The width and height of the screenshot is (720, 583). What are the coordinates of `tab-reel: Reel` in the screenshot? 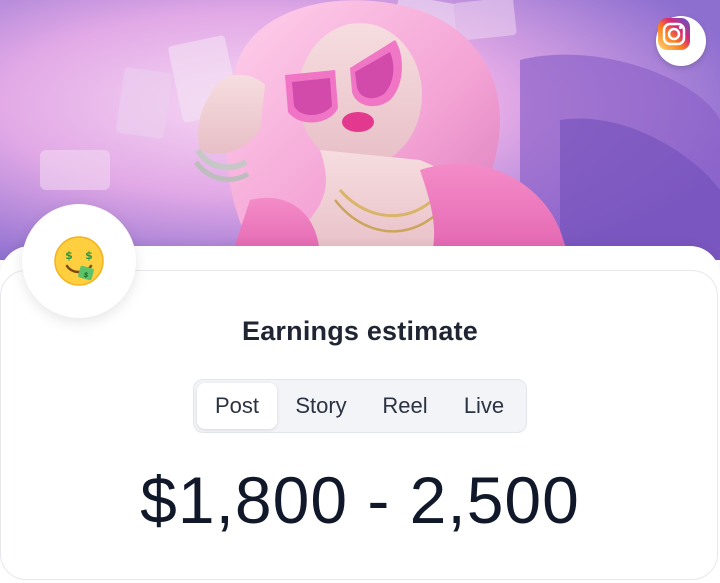 It's located at (405, 406).